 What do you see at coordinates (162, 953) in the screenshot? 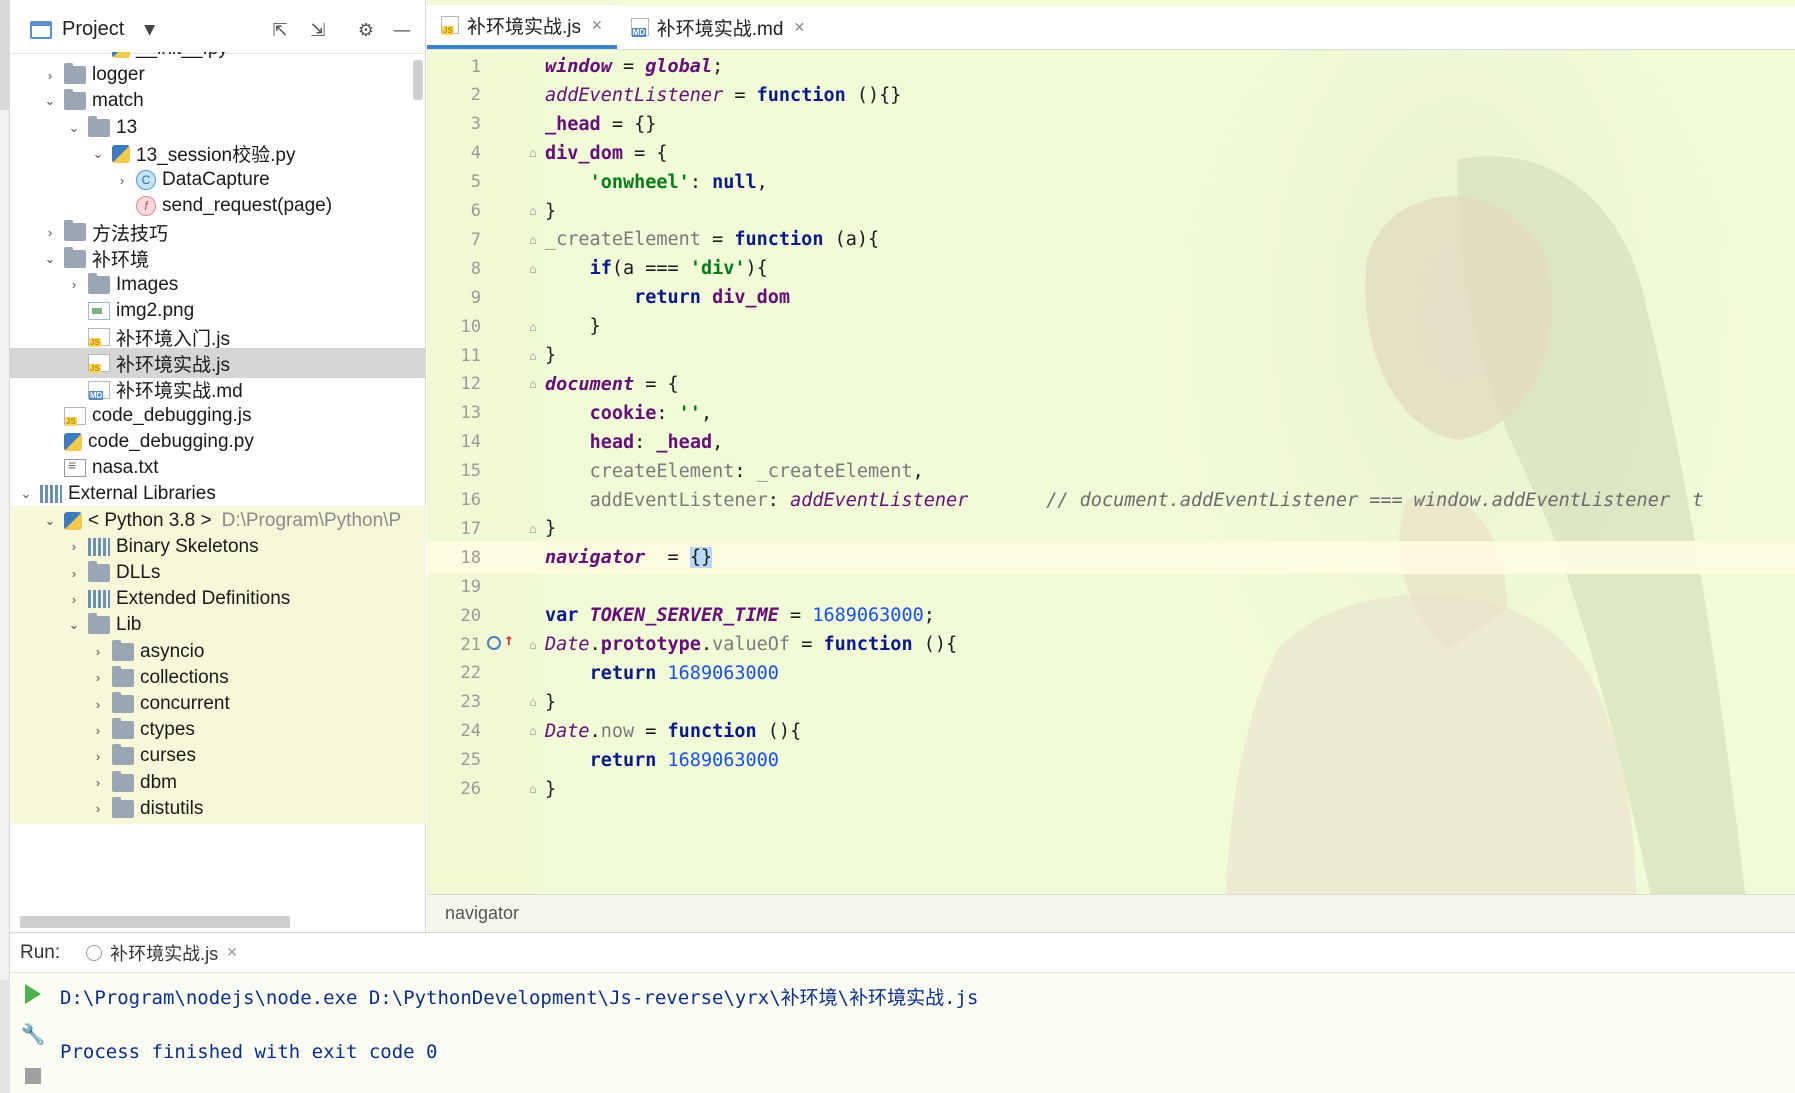
I see `run-config-tab: 补环境实战.js ✕` at bounding box center [162, 953].